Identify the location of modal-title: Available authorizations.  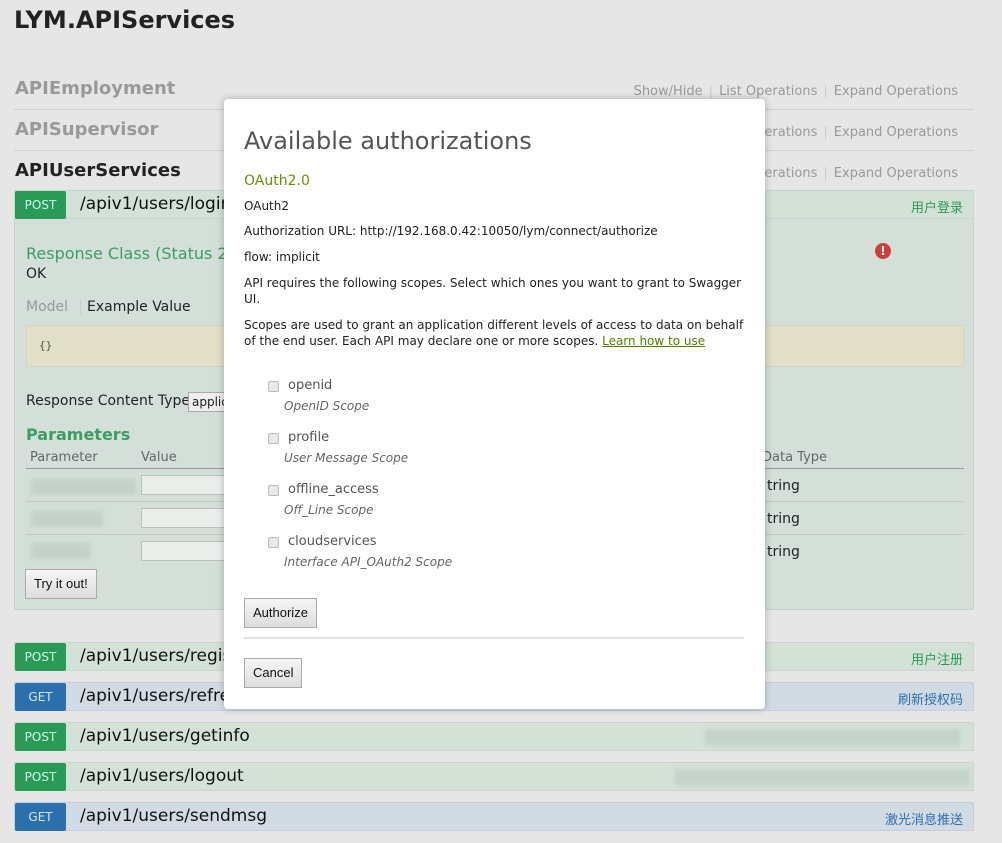
(388, 141).